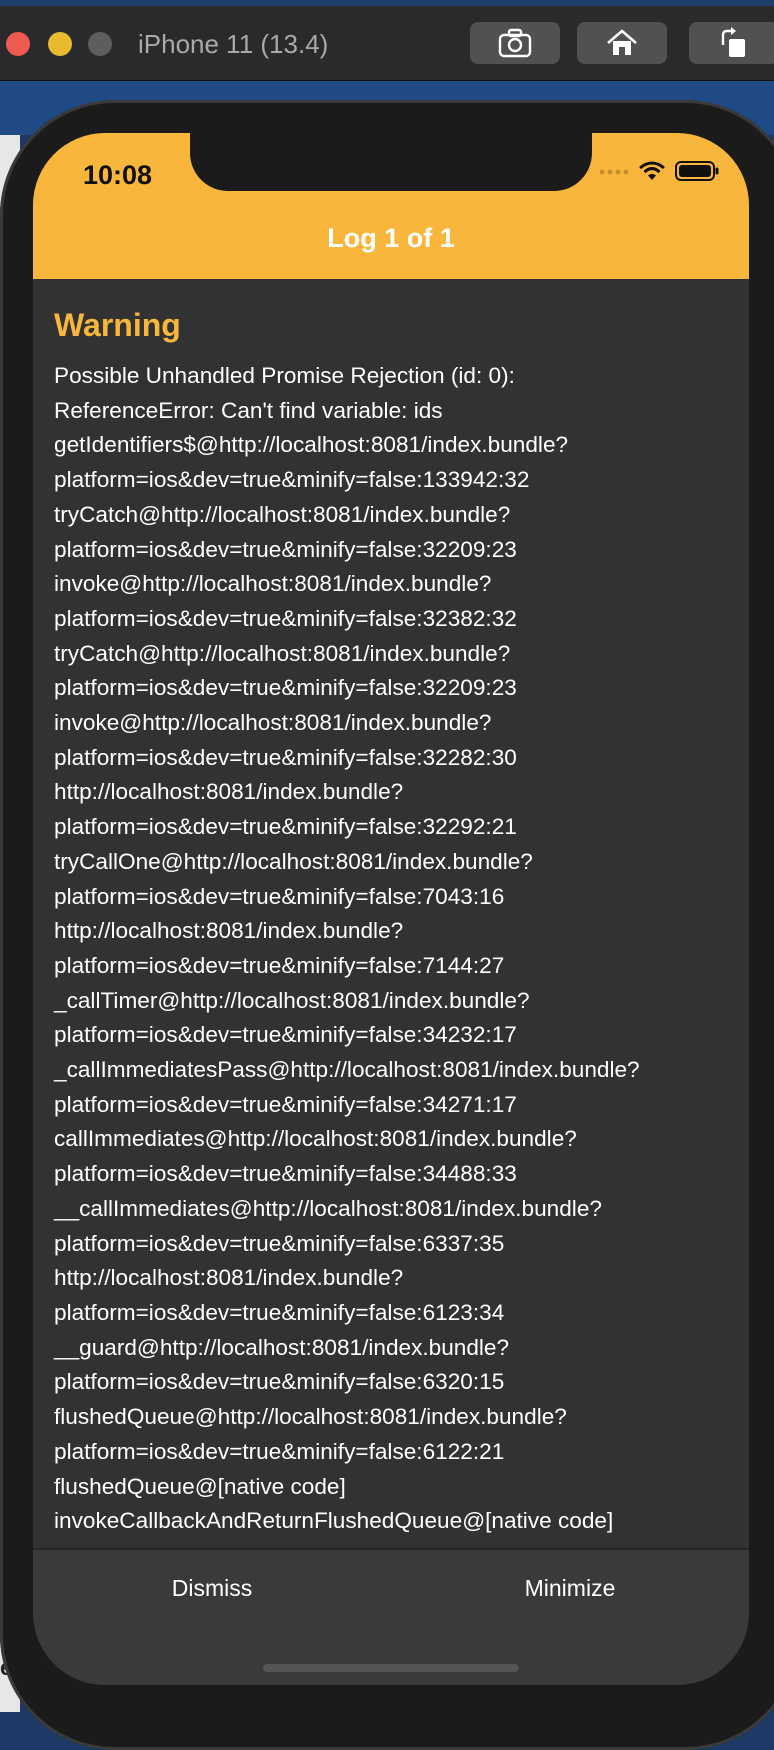  I want to click on wifi-icon, so click(652, 170).